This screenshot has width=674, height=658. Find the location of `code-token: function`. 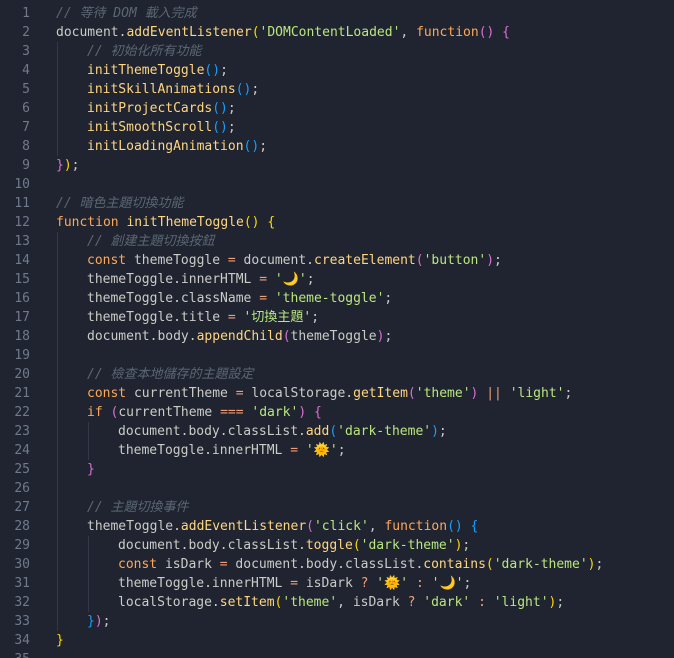

code-token: function is located at coordinates (91, 222).